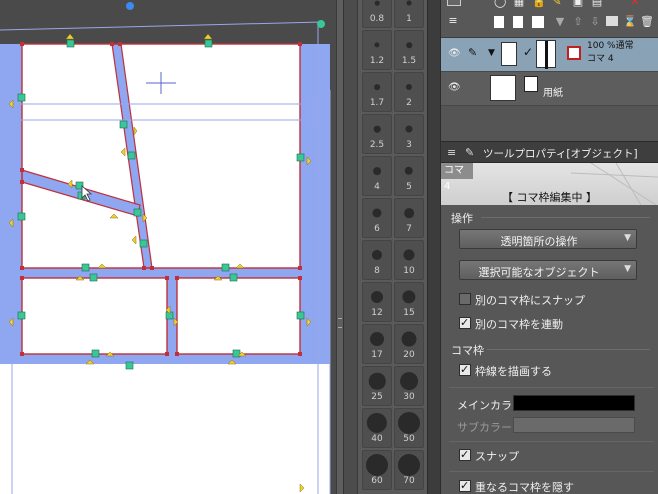 The height and width of the screenshot is (494, 658). Describe the element at coordinates (453, 21) in the screenshot. I see `layer-menu-icon: ≡` at that location.